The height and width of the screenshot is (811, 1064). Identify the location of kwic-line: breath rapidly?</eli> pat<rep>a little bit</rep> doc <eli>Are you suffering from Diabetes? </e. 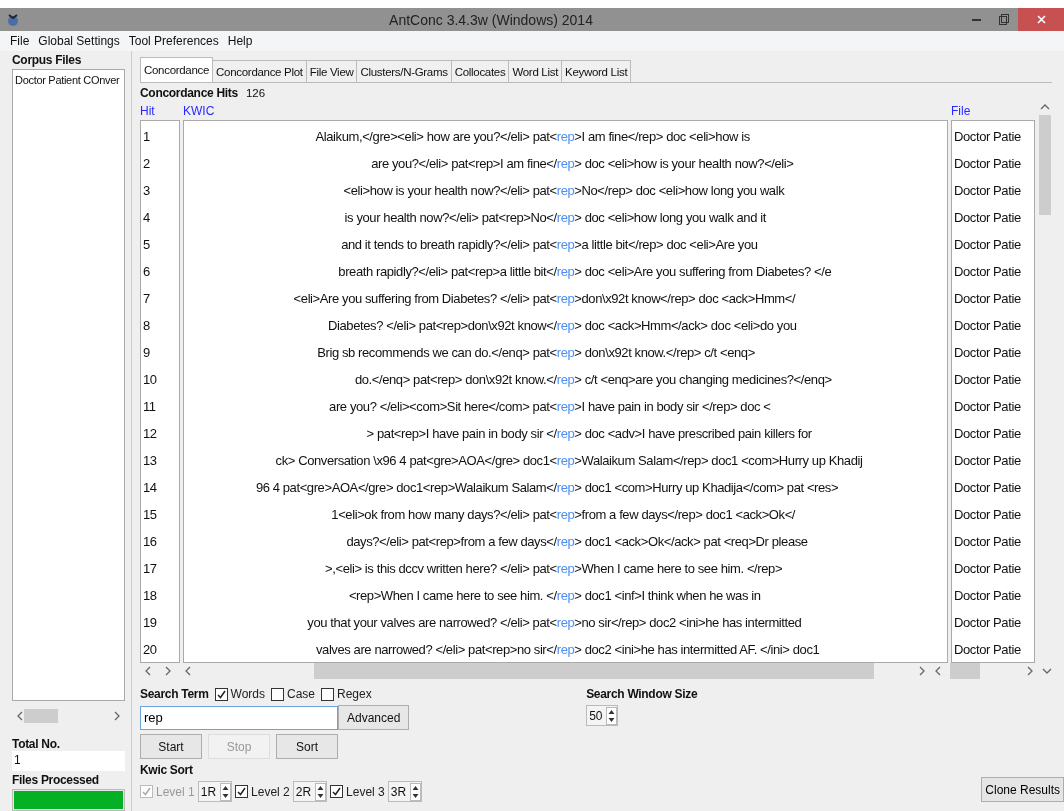
(585, 272).